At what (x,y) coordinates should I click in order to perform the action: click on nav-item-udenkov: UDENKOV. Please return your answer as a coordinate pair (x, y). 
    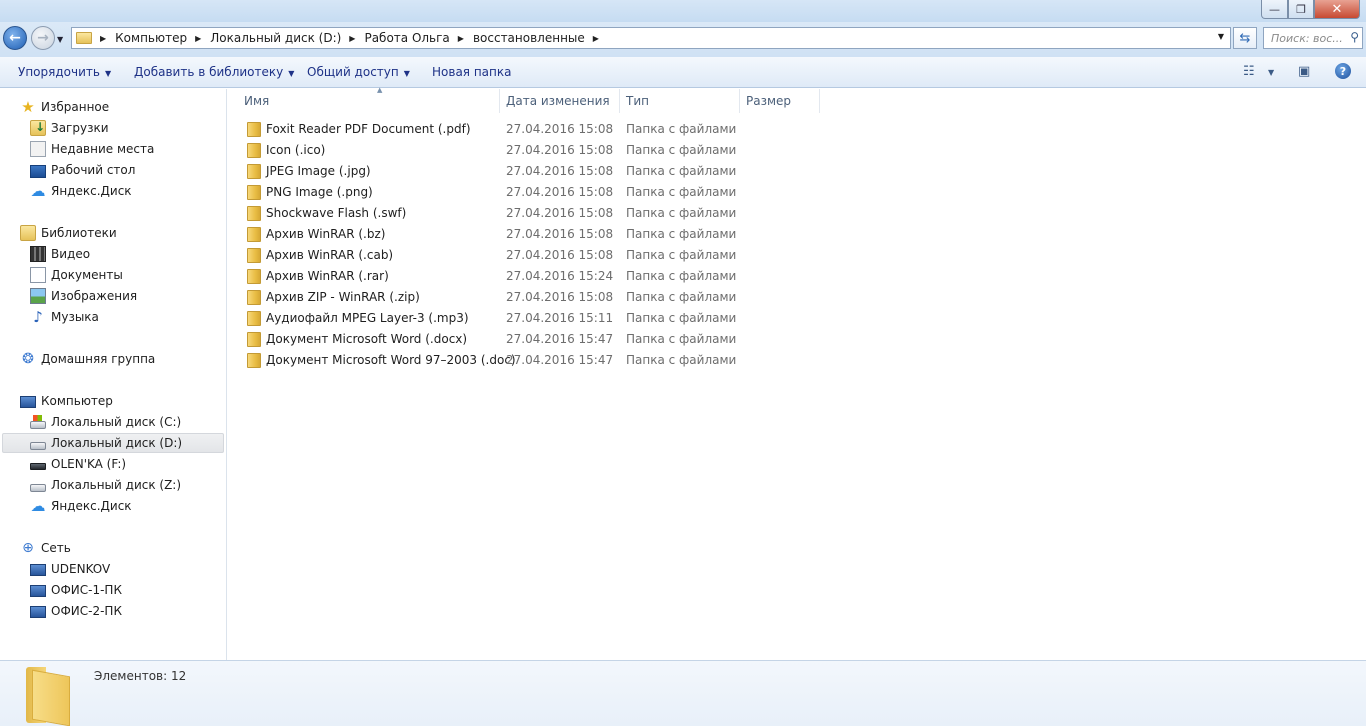
    Looking at the image, I should click on (70, 569).